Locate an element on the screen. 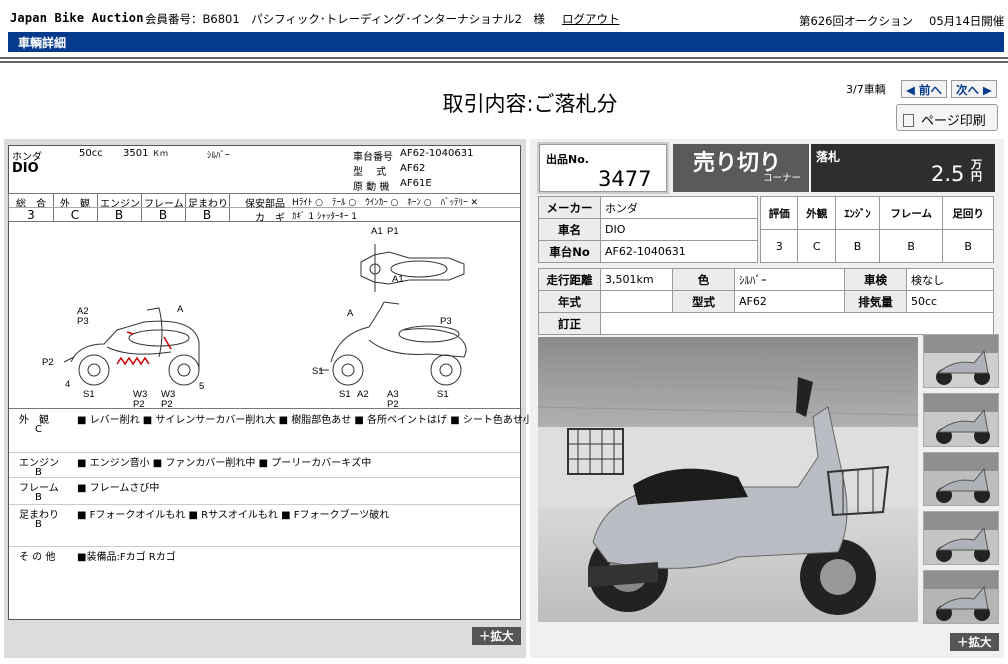  diagram-label: 4 is located at coordinates (67, 384).